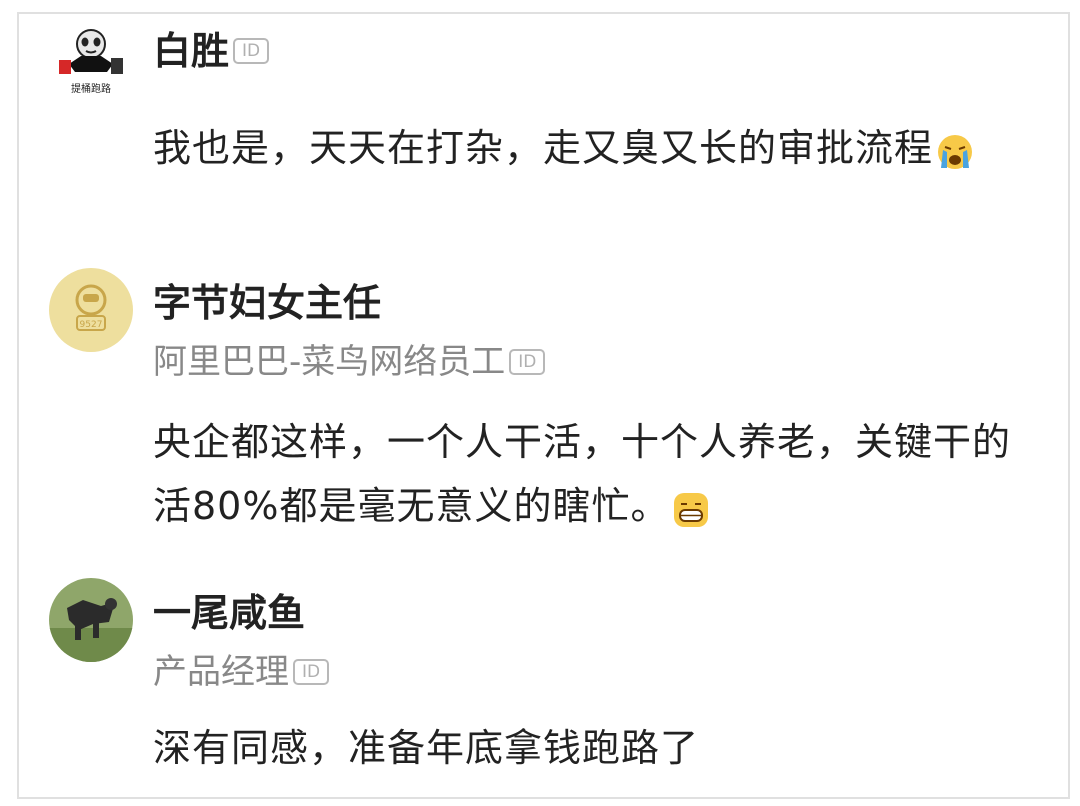  What do you see at coordinates (329, 362) in the screenshot?
I see `author-subtitle-text: 阿里巴巴-菜鸟网络员工` at bounding box center [329, 362].